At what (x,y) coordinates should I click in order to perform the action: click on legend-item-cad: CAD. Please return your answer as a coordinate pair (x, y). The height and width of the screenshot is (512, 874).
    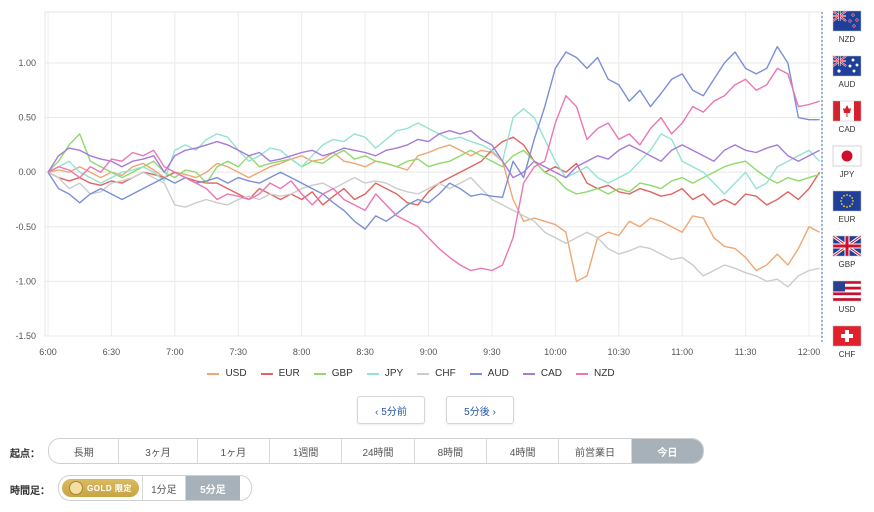
    Looking at the image, I should click on (542, 373).